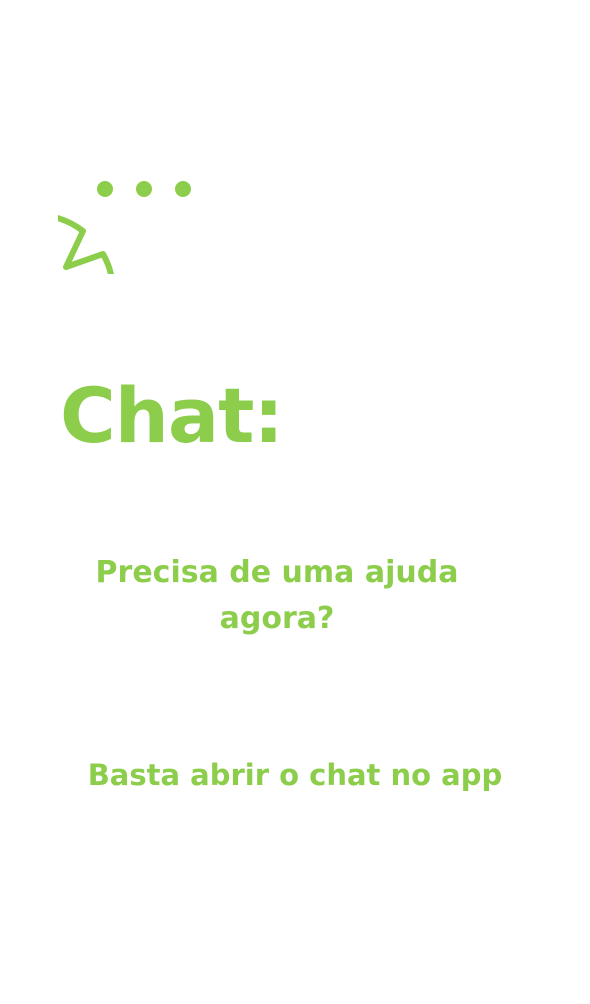  What do you see at coordinates (172, 415) in the screenshot?
I see `page-title: Chat:` at bounding box center [172, 415].